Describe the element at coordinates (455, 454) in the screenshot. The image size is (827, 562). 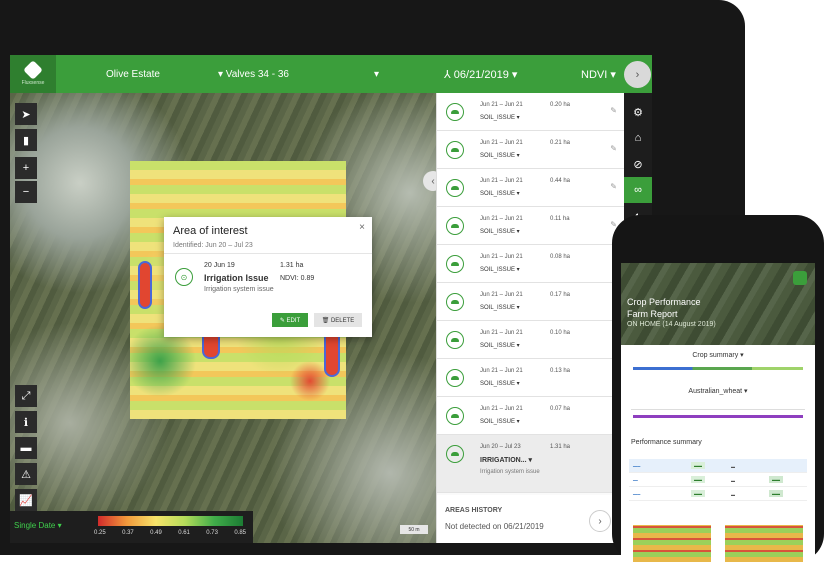
I see `irrigation-icon` at that location.